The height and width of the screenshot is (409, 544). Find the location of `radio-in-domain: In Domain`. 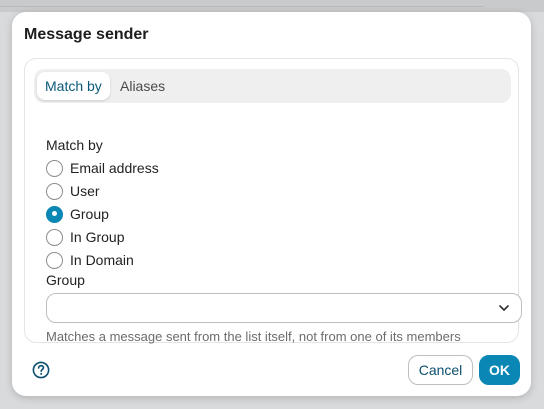

radio-in-domain: In Domain is located at coordinates (90, 260).